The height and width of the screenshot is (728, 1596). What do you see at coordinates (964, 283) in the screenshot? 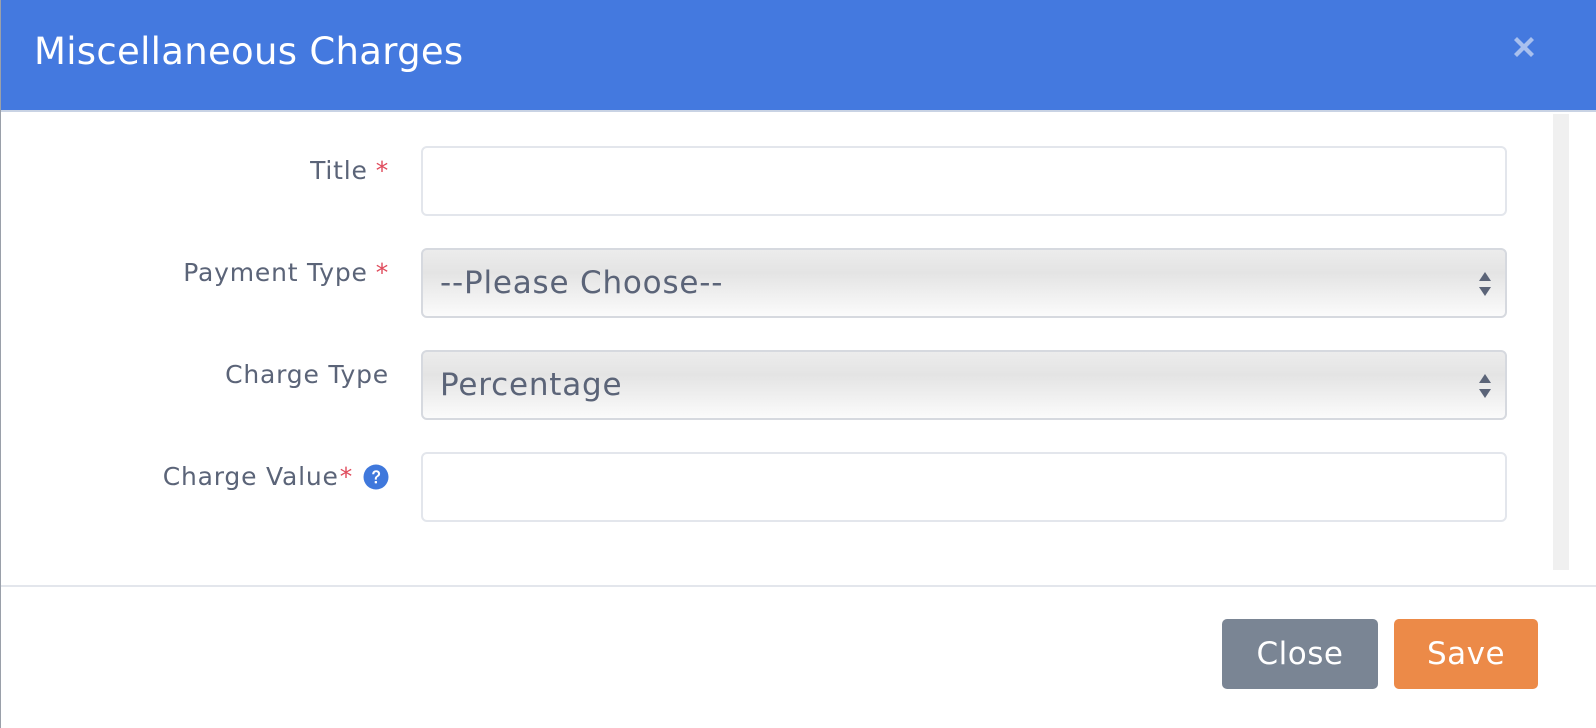
I see `payment-type-select: --Please Choose--` at bounding box center [964, 283].